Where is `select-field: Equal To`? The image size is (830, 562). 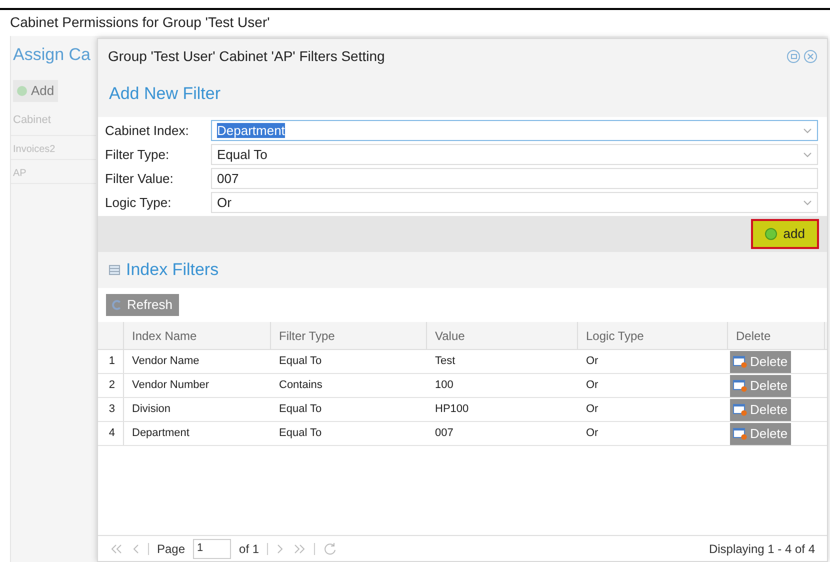
select-field: Equal To is located at coordinates (514, 154).